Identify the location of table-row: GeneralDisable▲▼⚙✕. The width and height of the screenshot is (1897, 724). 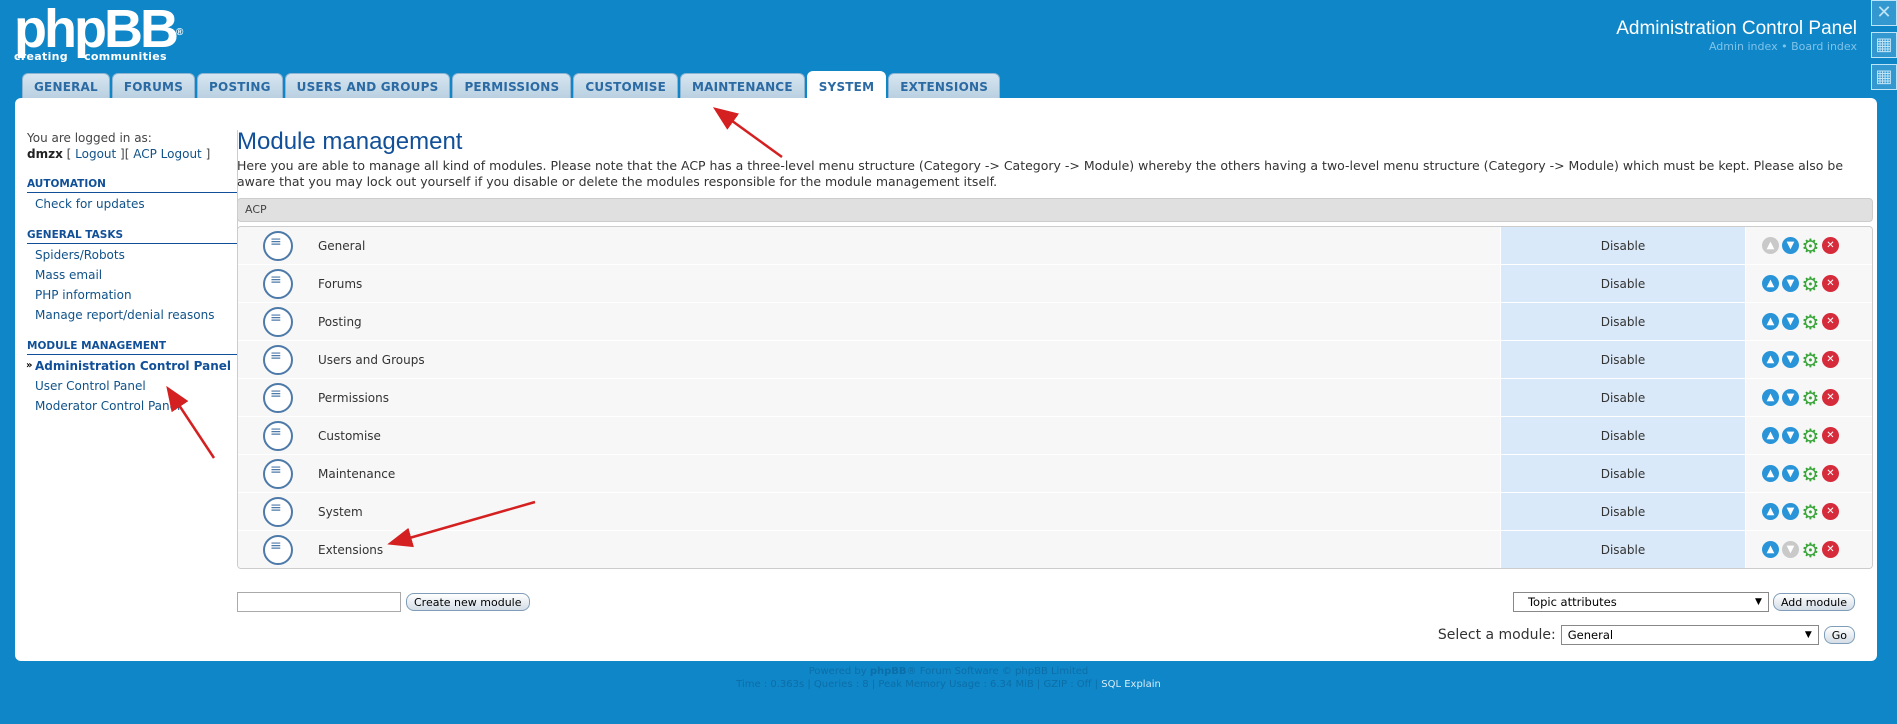
(1055, 245).